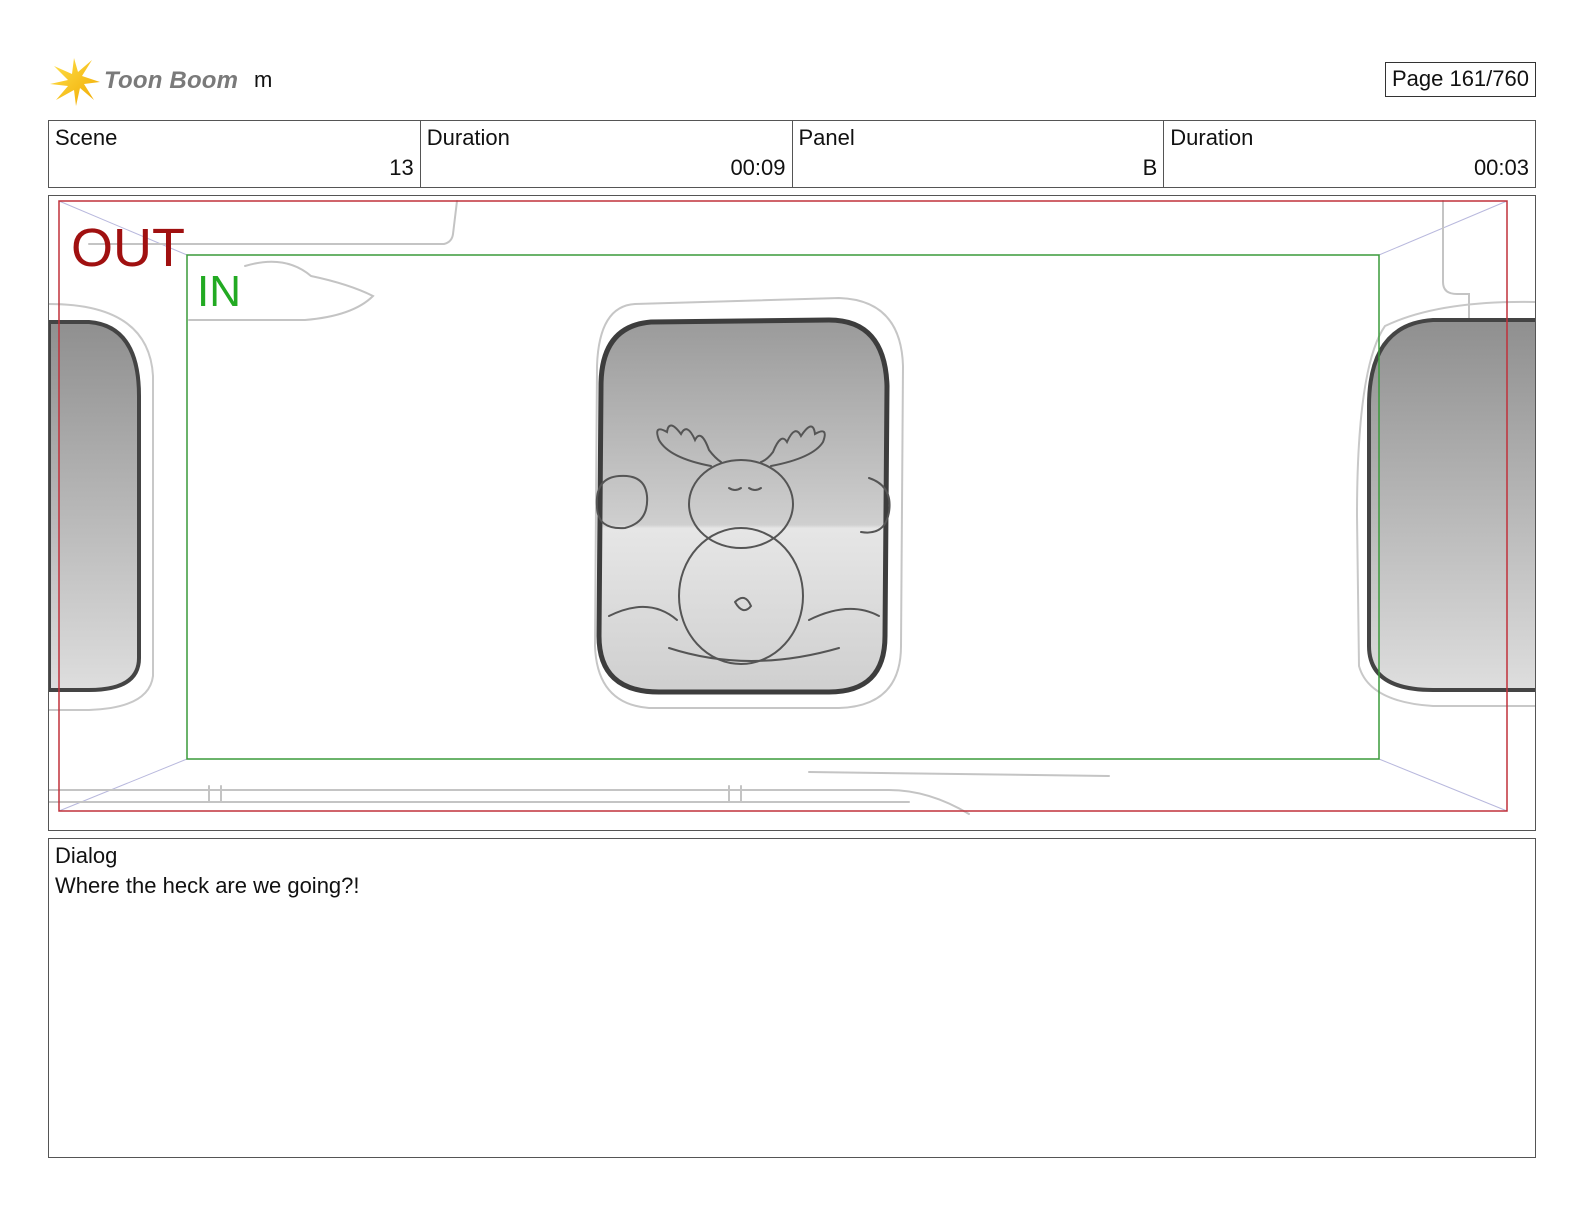 The width and height of the screenshot is (1584, 1224). I want to click on logo-text: Toon Boom, so click(171, 80).